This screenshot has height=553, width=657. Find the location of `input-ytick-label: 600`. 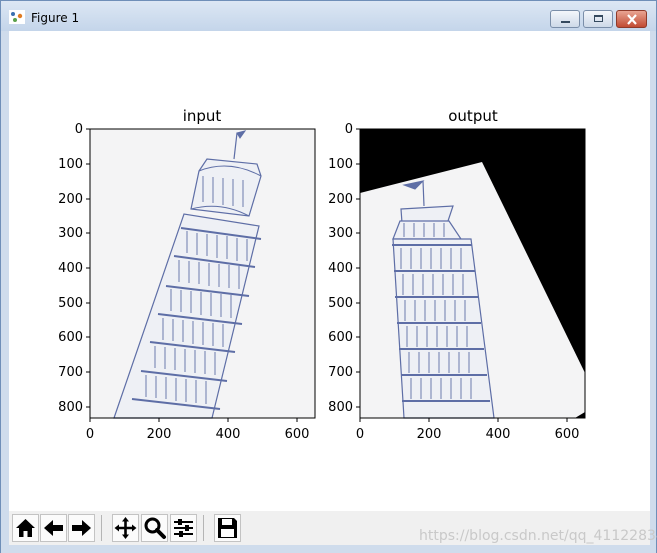

input-ytick-label: 600 is located at coordinates (70, 337).